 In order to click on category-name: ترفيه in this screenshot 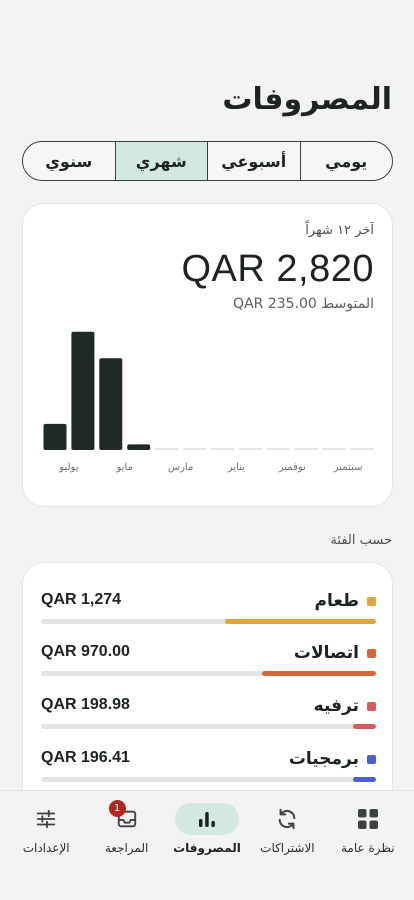, I will do `click(336, 706)`.